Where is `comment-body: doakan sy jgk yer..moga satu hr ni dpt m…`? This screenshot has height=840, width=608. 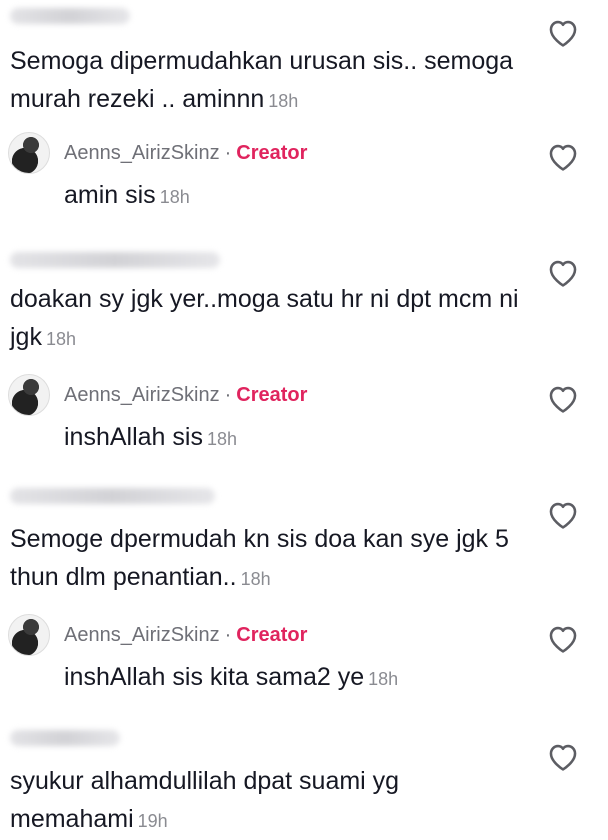
comment-body: doakan sy jgk yer..moga satu hr ni dpt m… is located at coordinates (264, 318).